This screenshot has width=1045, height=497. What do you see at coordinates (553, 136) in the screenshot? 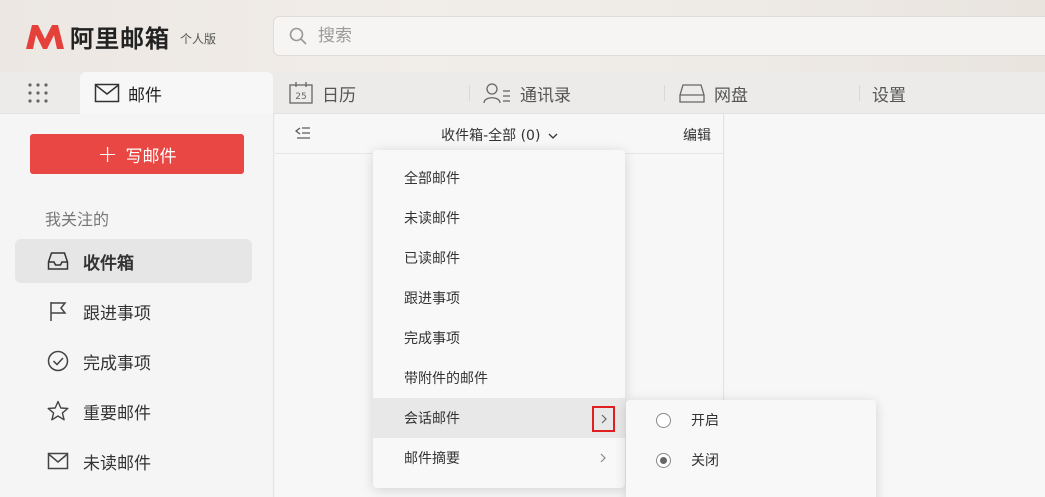
I see `chevron-down-icon` at bounding box center [553, 136].